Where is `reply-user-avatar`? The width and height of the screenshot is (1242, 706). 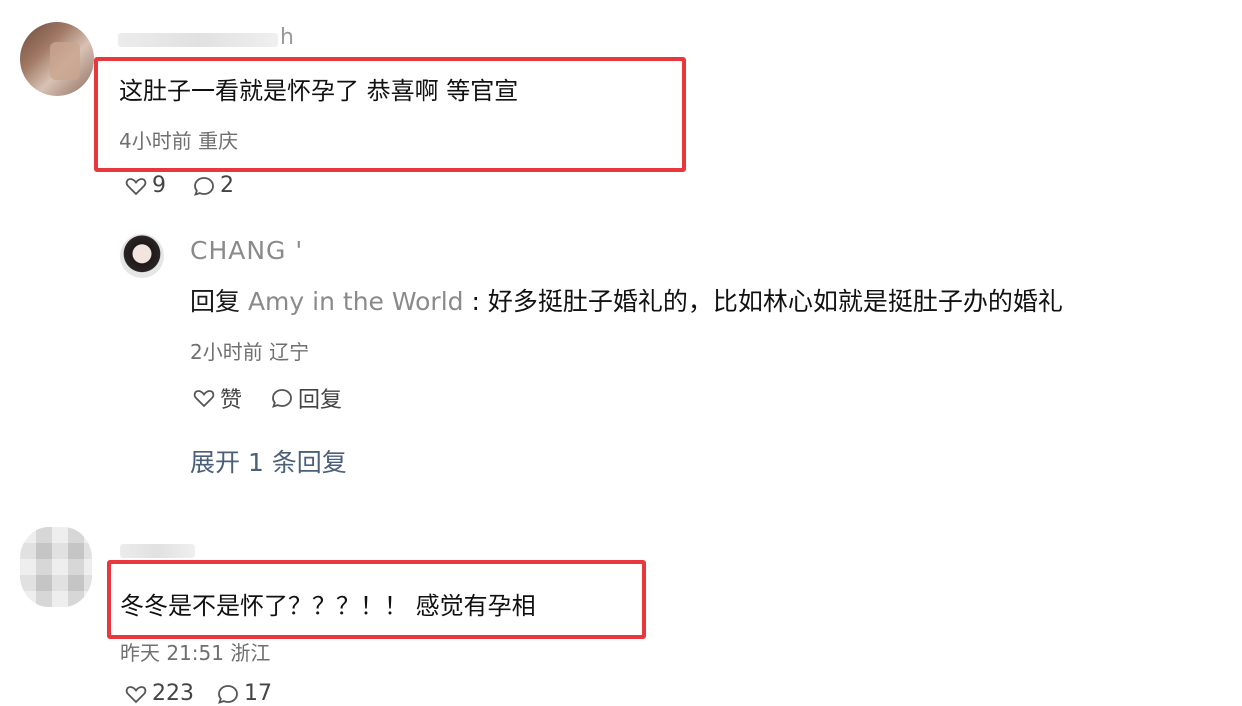
reply-user-avatar is located at coordinates (142, 256).